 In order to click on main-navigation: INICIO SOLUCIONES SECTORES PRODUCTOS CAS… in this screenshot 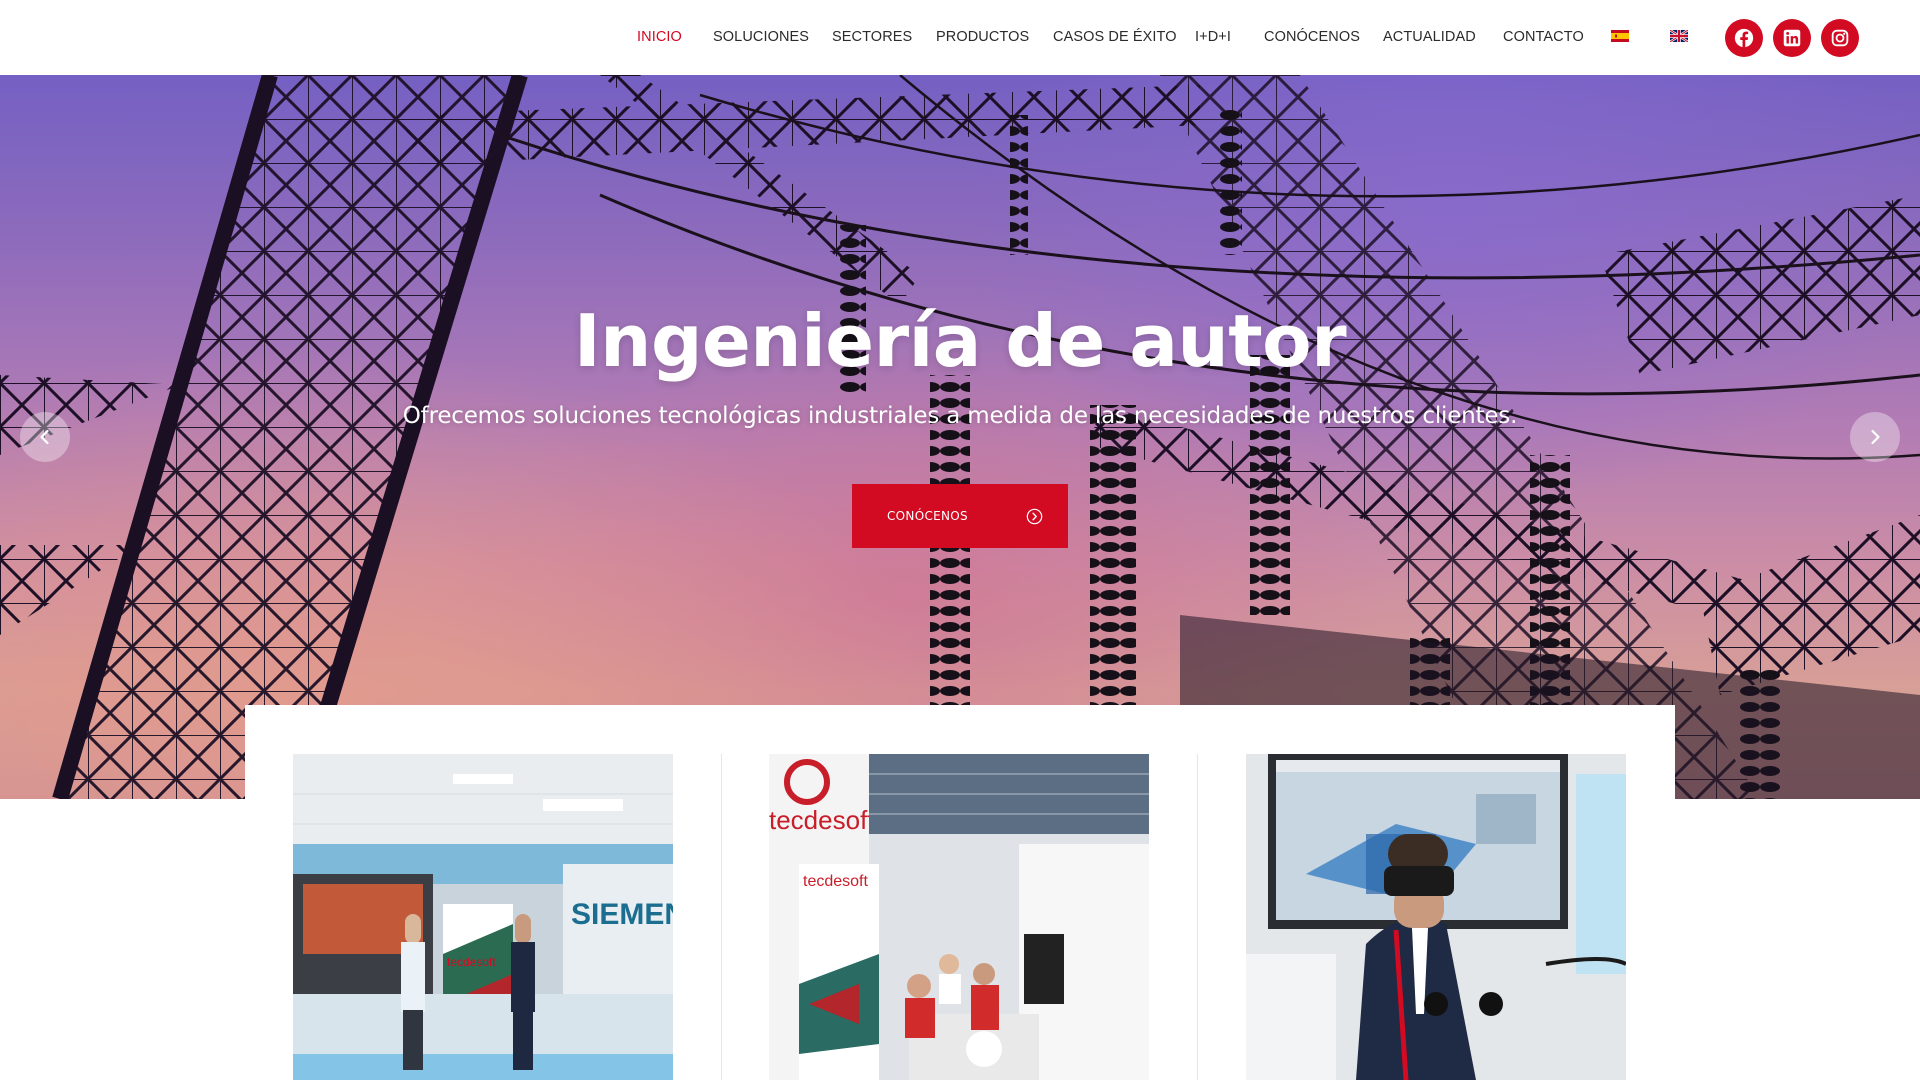, I will do `click(960, 37)`.